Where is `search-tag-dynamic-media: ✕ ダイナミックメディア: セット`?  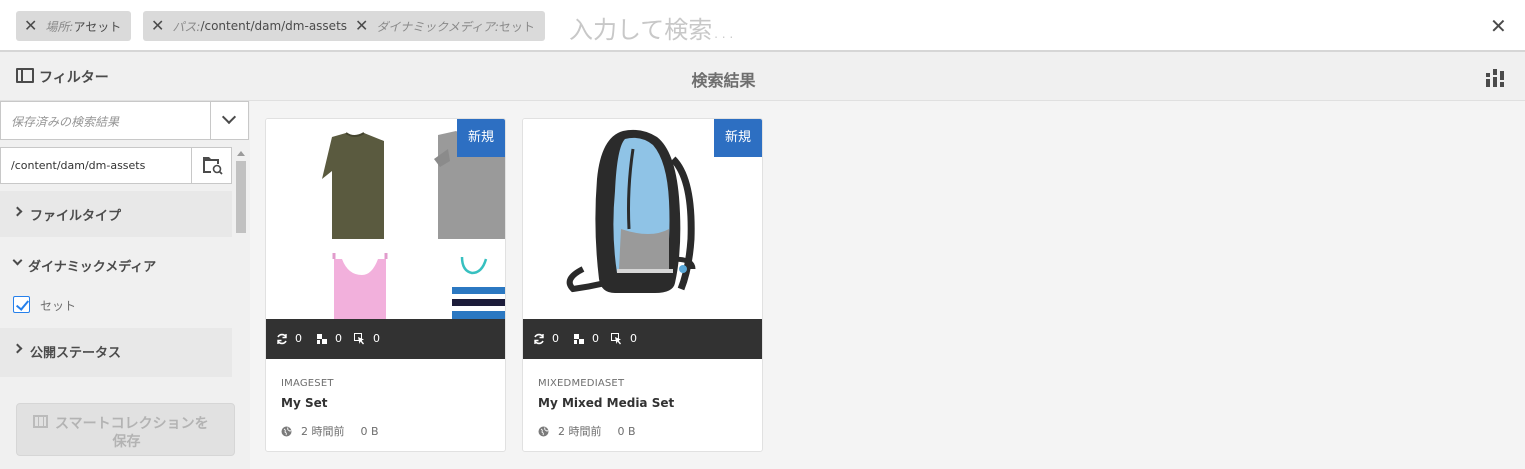
search-tag-dynamic-media: ✕ ダイナミックメディア: セット is located at coordinates (446, 26).